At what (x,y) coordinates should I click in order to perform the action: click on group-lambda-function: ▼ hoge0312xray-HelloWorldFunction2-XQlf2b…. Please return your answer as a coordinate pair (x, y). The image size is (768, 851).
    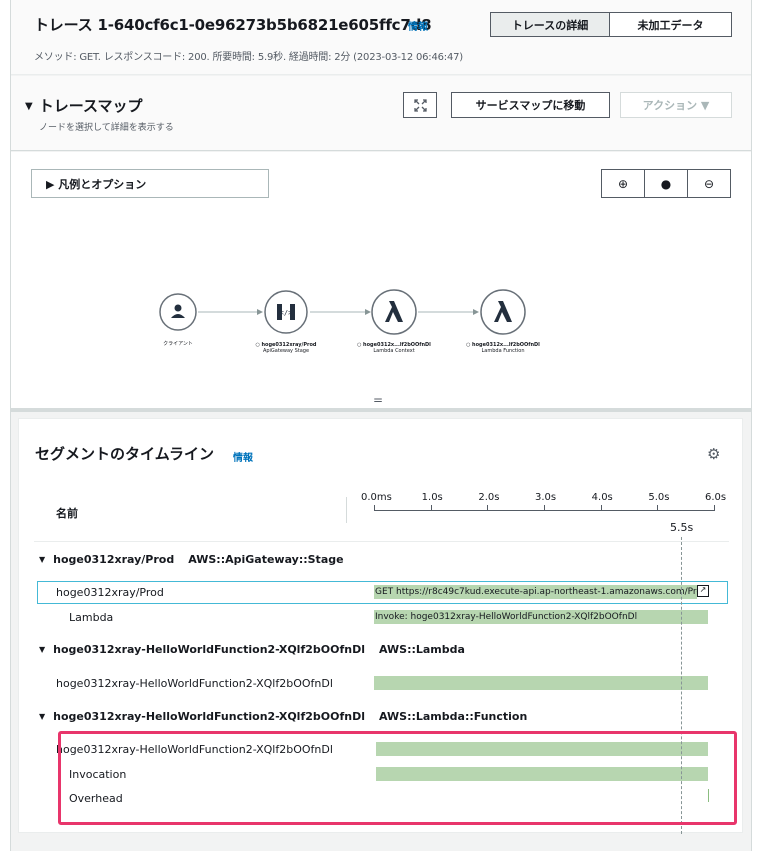
    Looking at the image, I should click on (283, 716).